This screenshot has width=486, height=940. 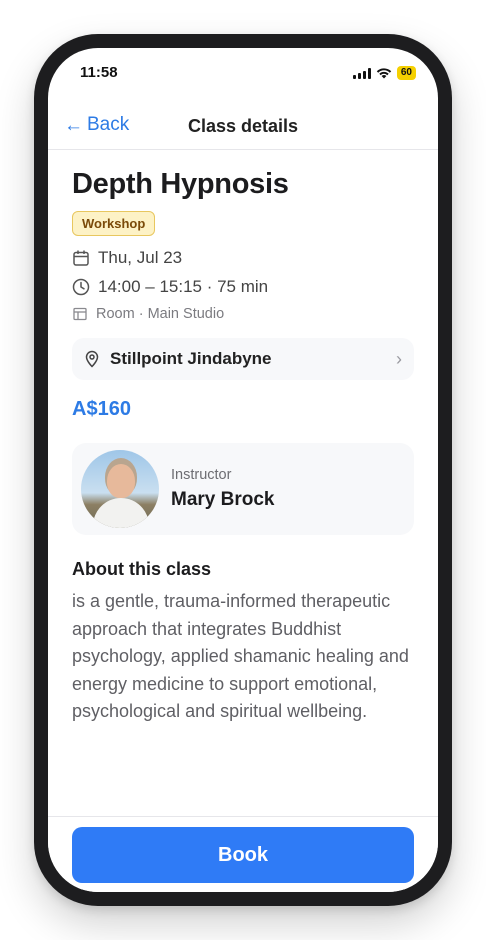 I want to click on calendar-icon, so click(x=81, y=258).